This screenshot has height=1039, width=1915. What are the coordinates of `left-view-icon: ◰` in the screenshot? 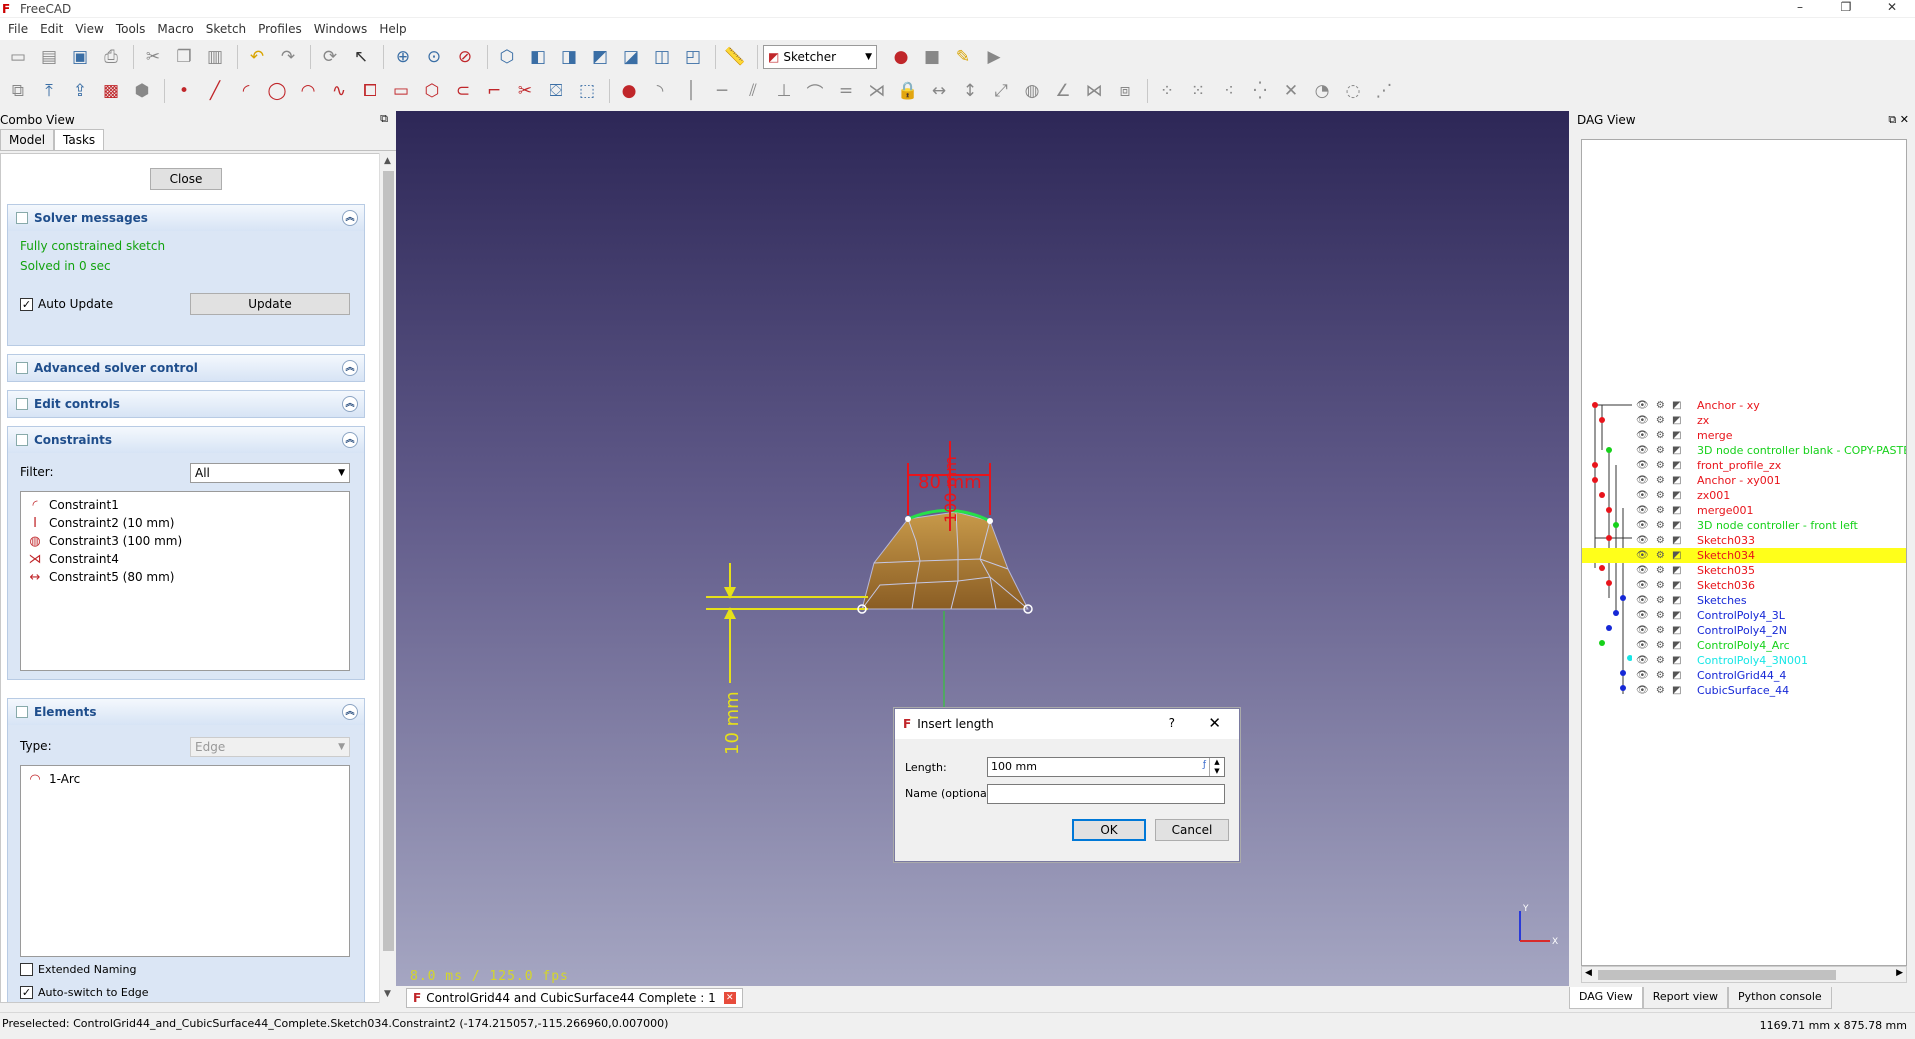 It's located at (693, 57).